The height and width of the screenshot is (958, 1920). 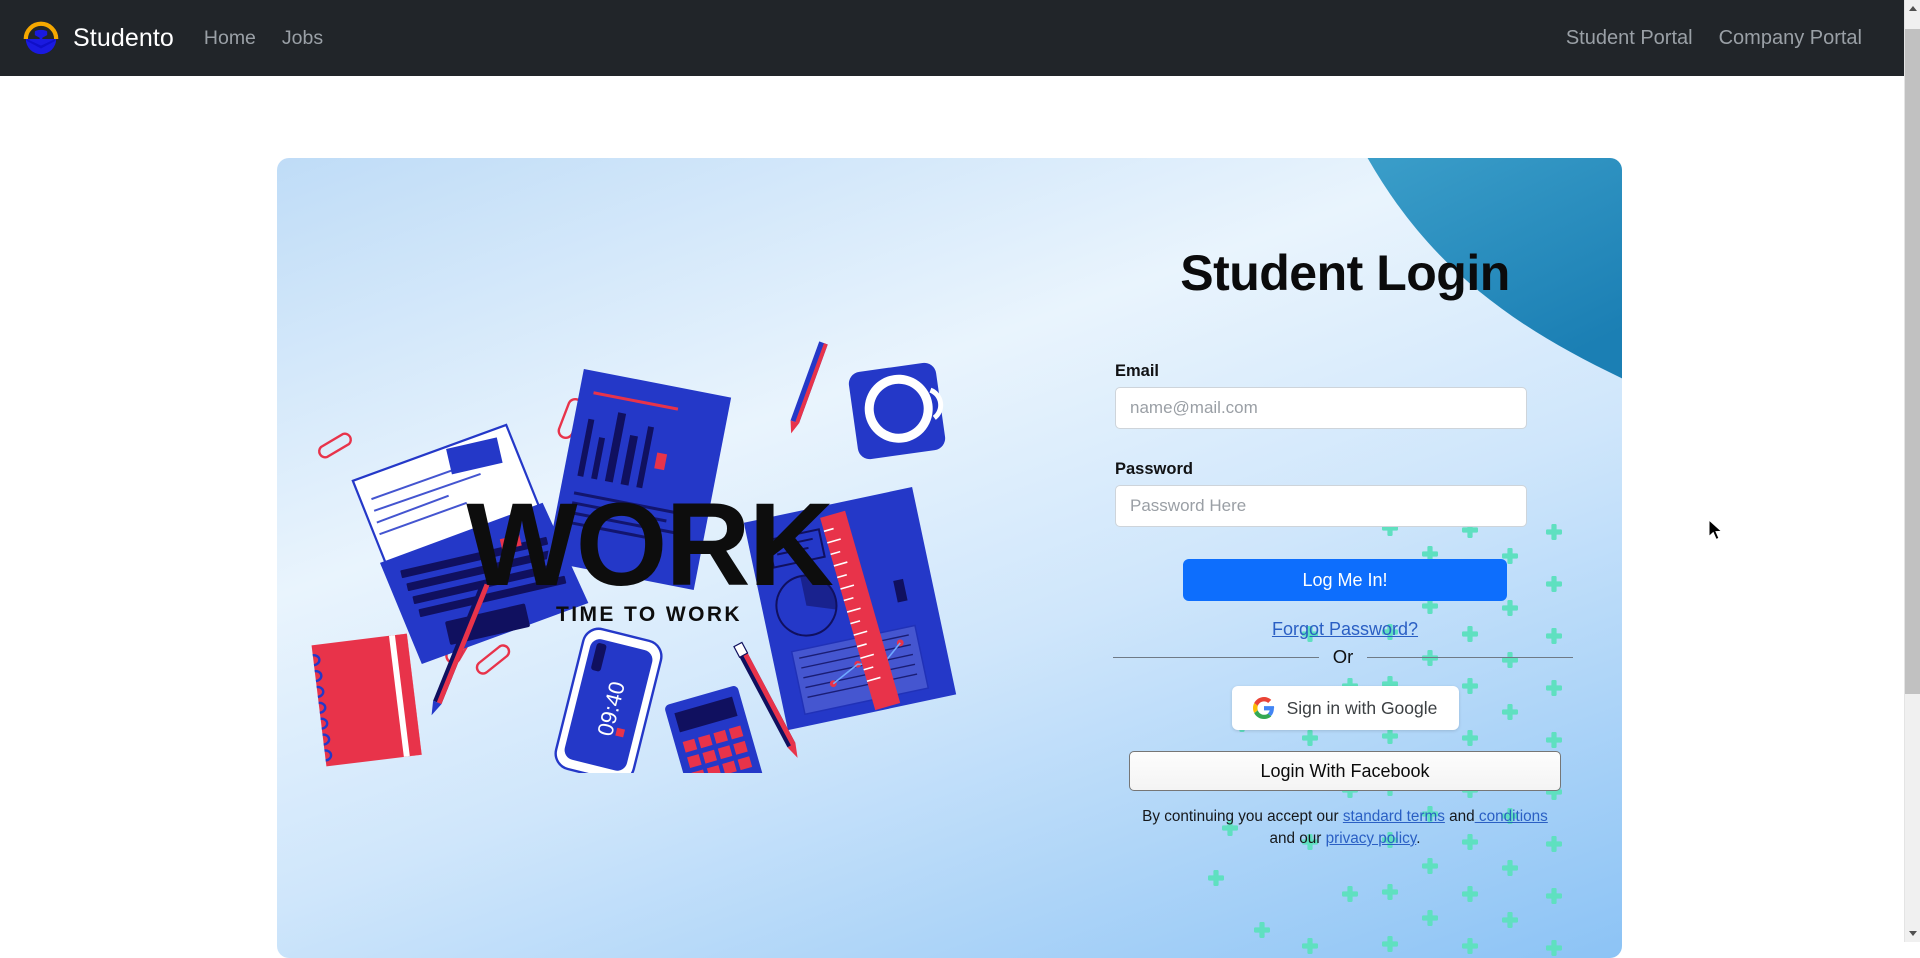 I want to click on terms-suffix: ., so click(x=1418, y=838).